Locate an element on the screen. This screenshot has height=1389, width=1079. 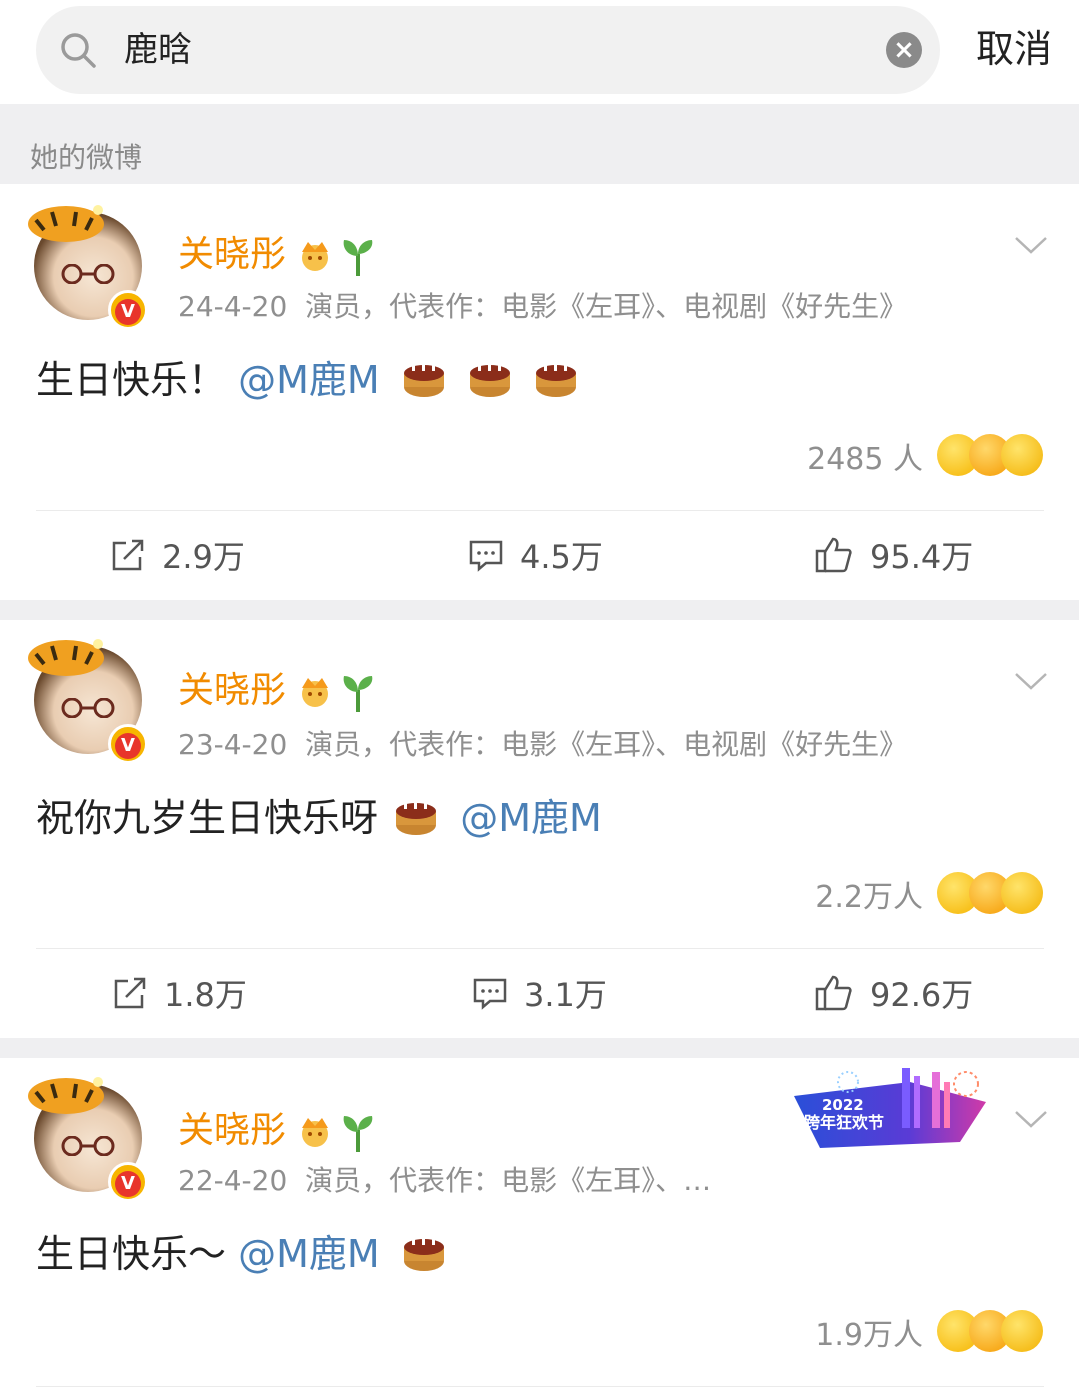
repost-count: 1.8万 is located at coordinates (205, 995).